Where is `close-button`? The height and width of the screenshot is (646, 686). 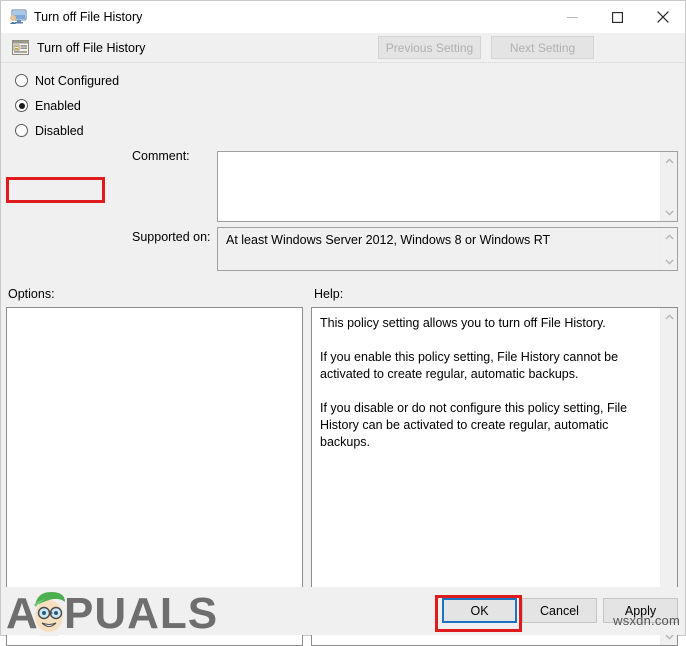 close-button is located at coordinates (662, 17).